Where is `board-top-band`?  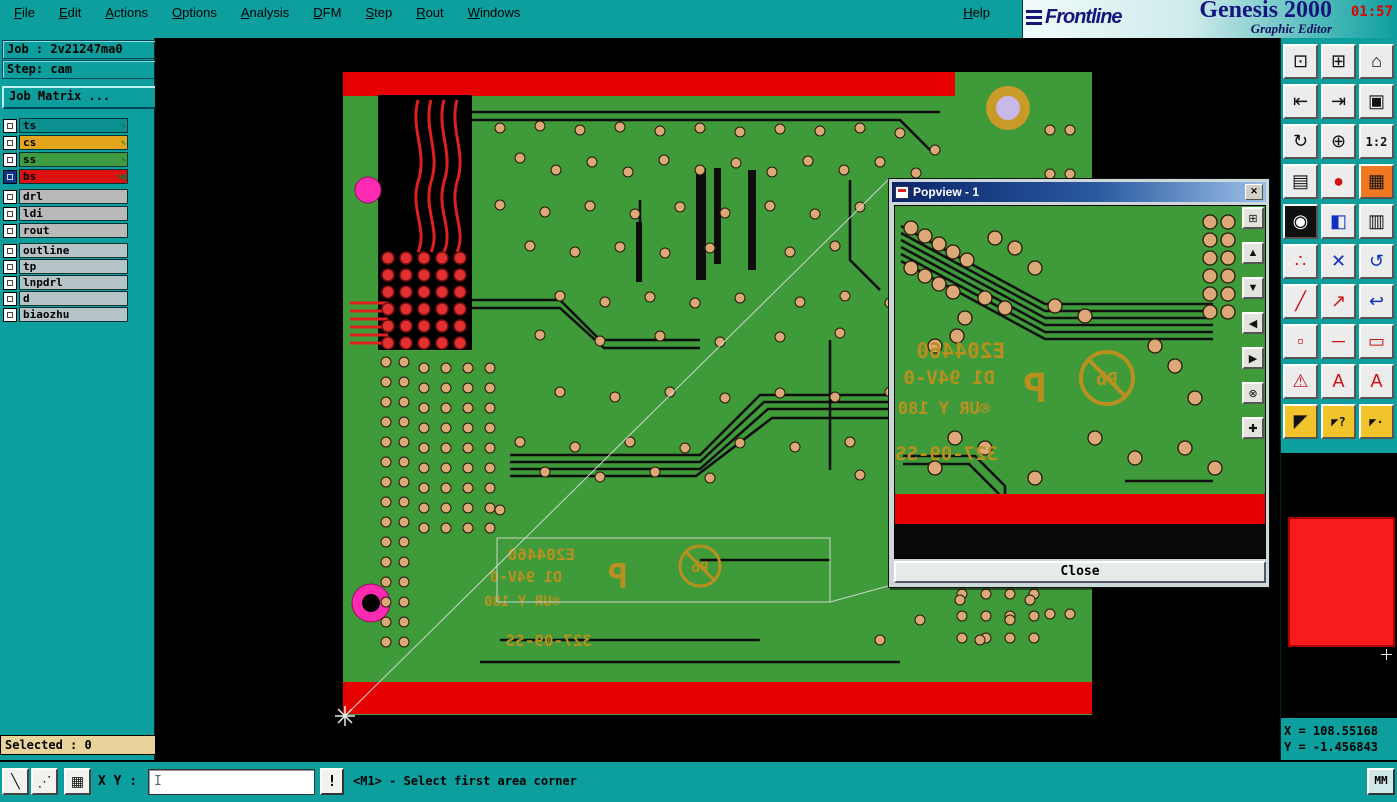
board-top-band is located at coordinates (649, 84).